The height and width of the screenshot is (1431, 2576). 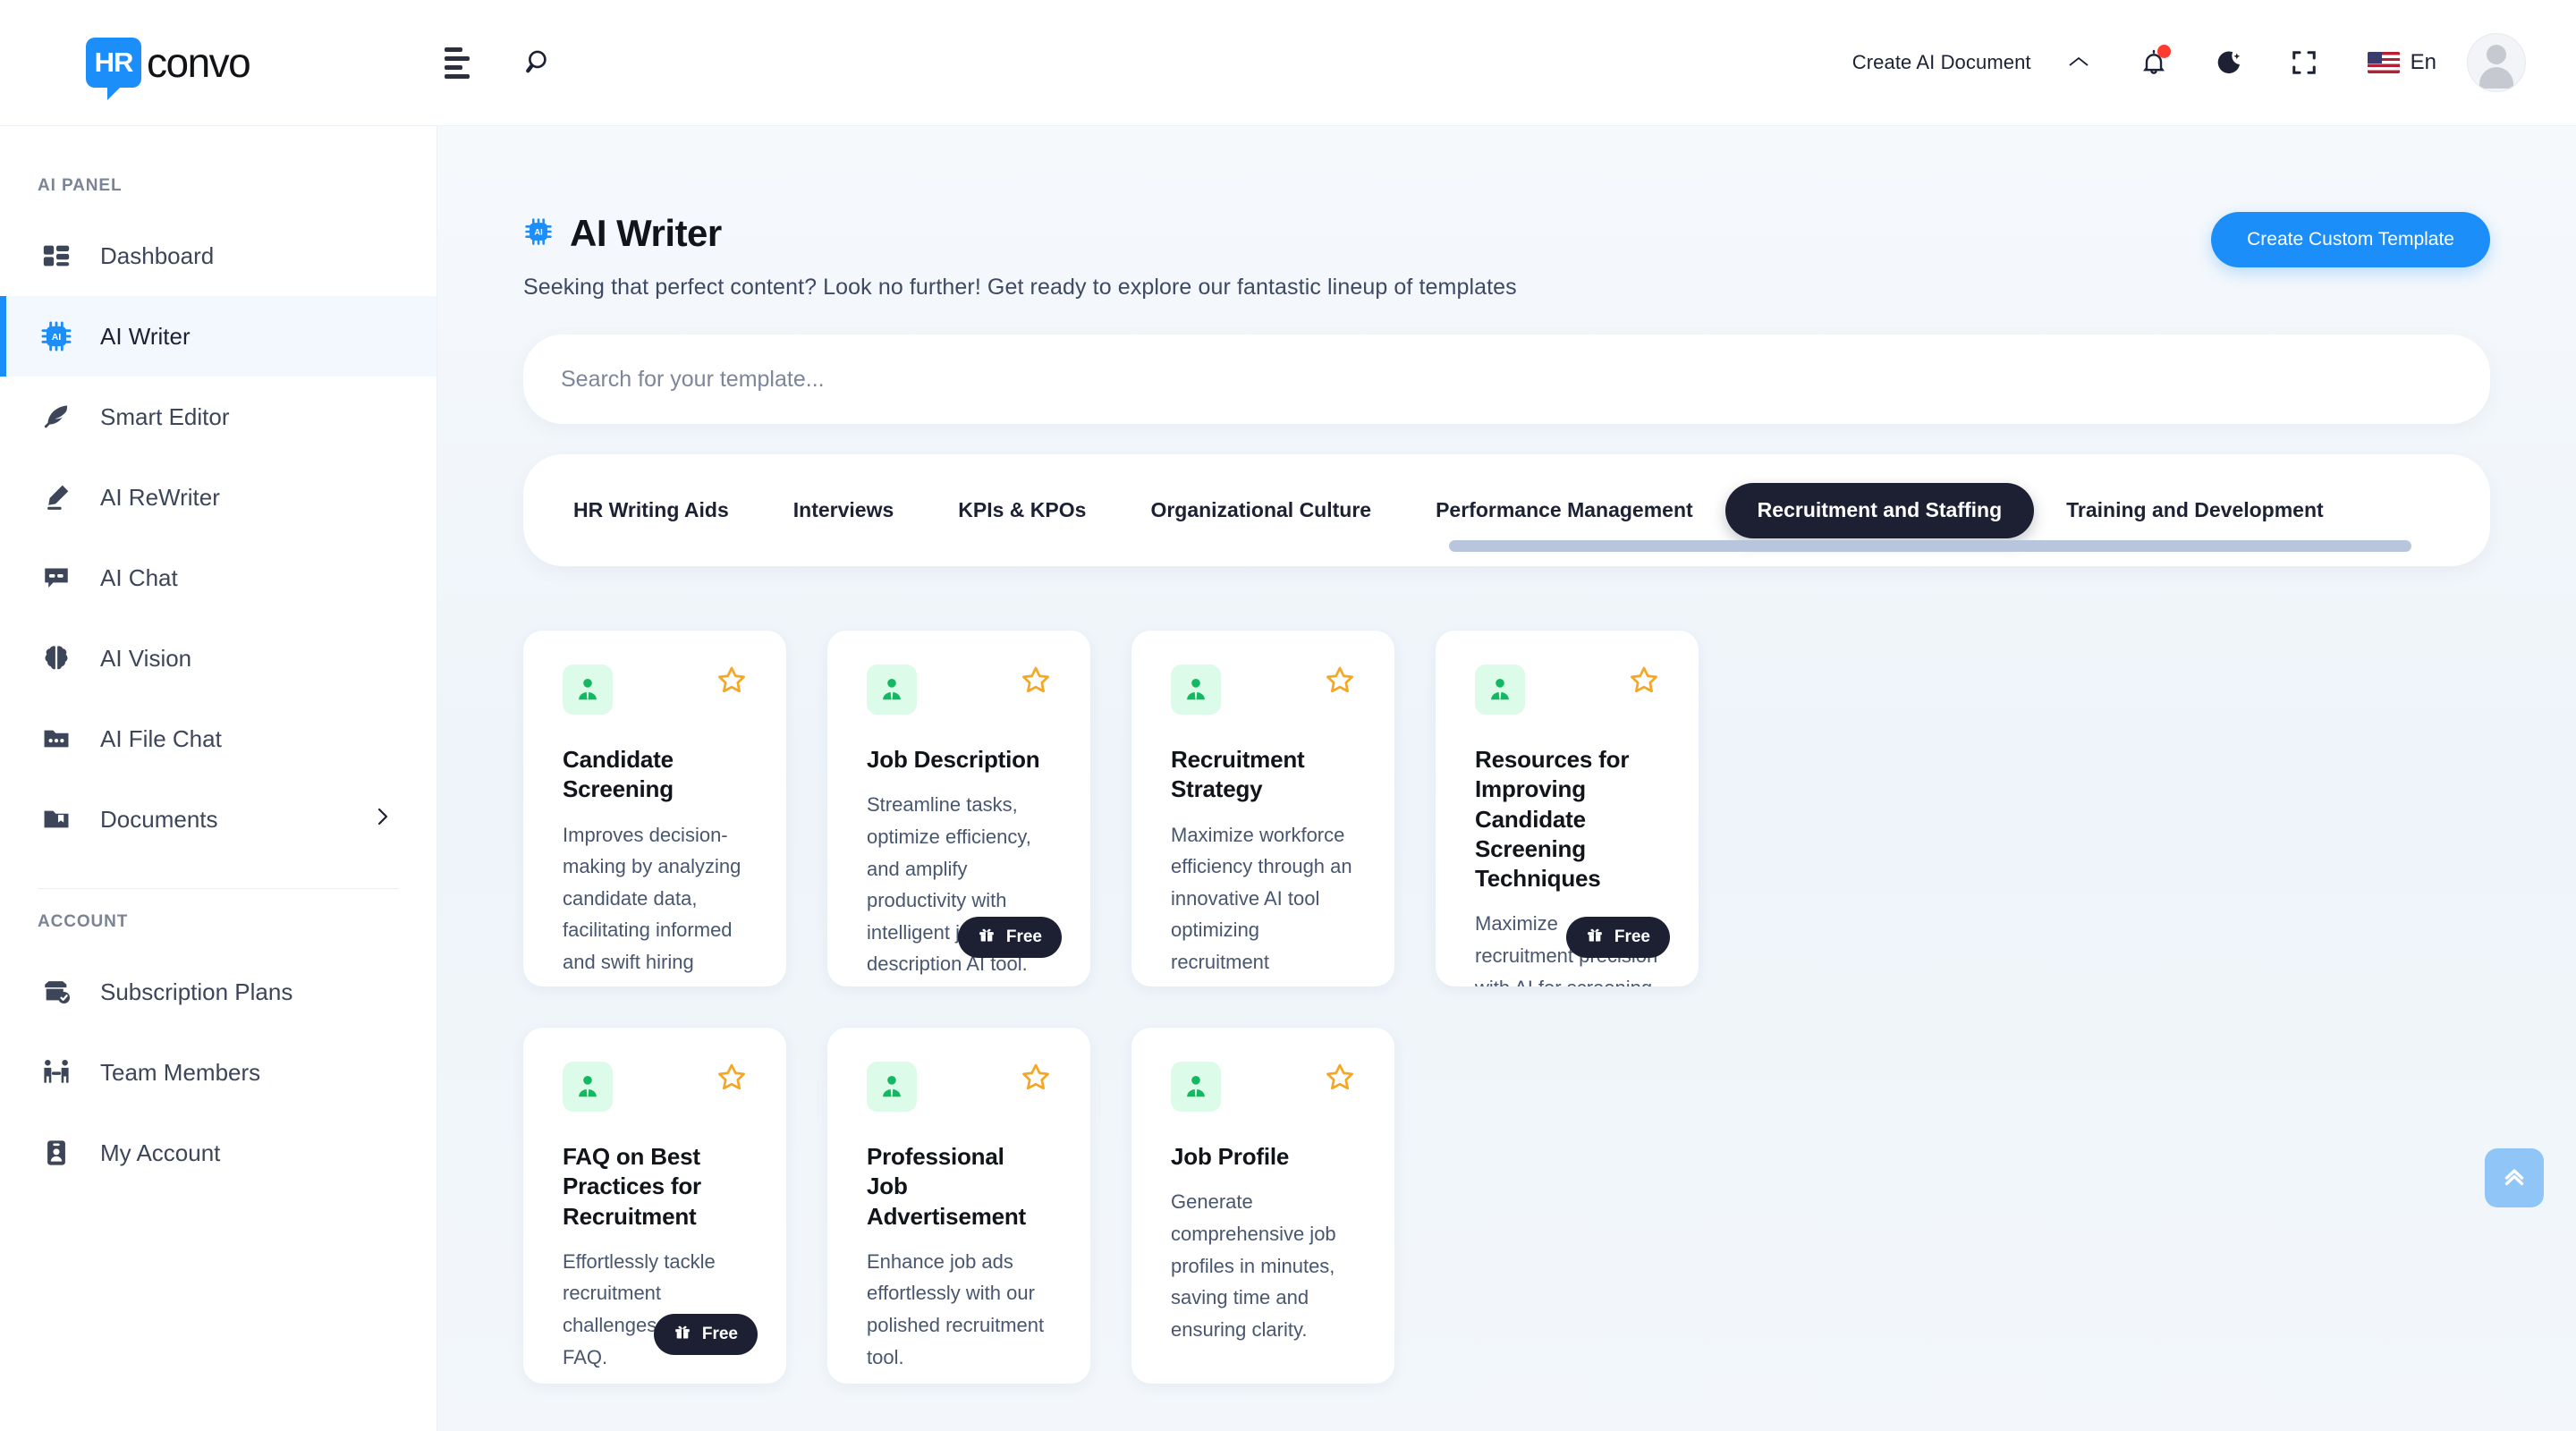 I want to click on double-chevron-up-icon, so click(x=2514, y=1179).